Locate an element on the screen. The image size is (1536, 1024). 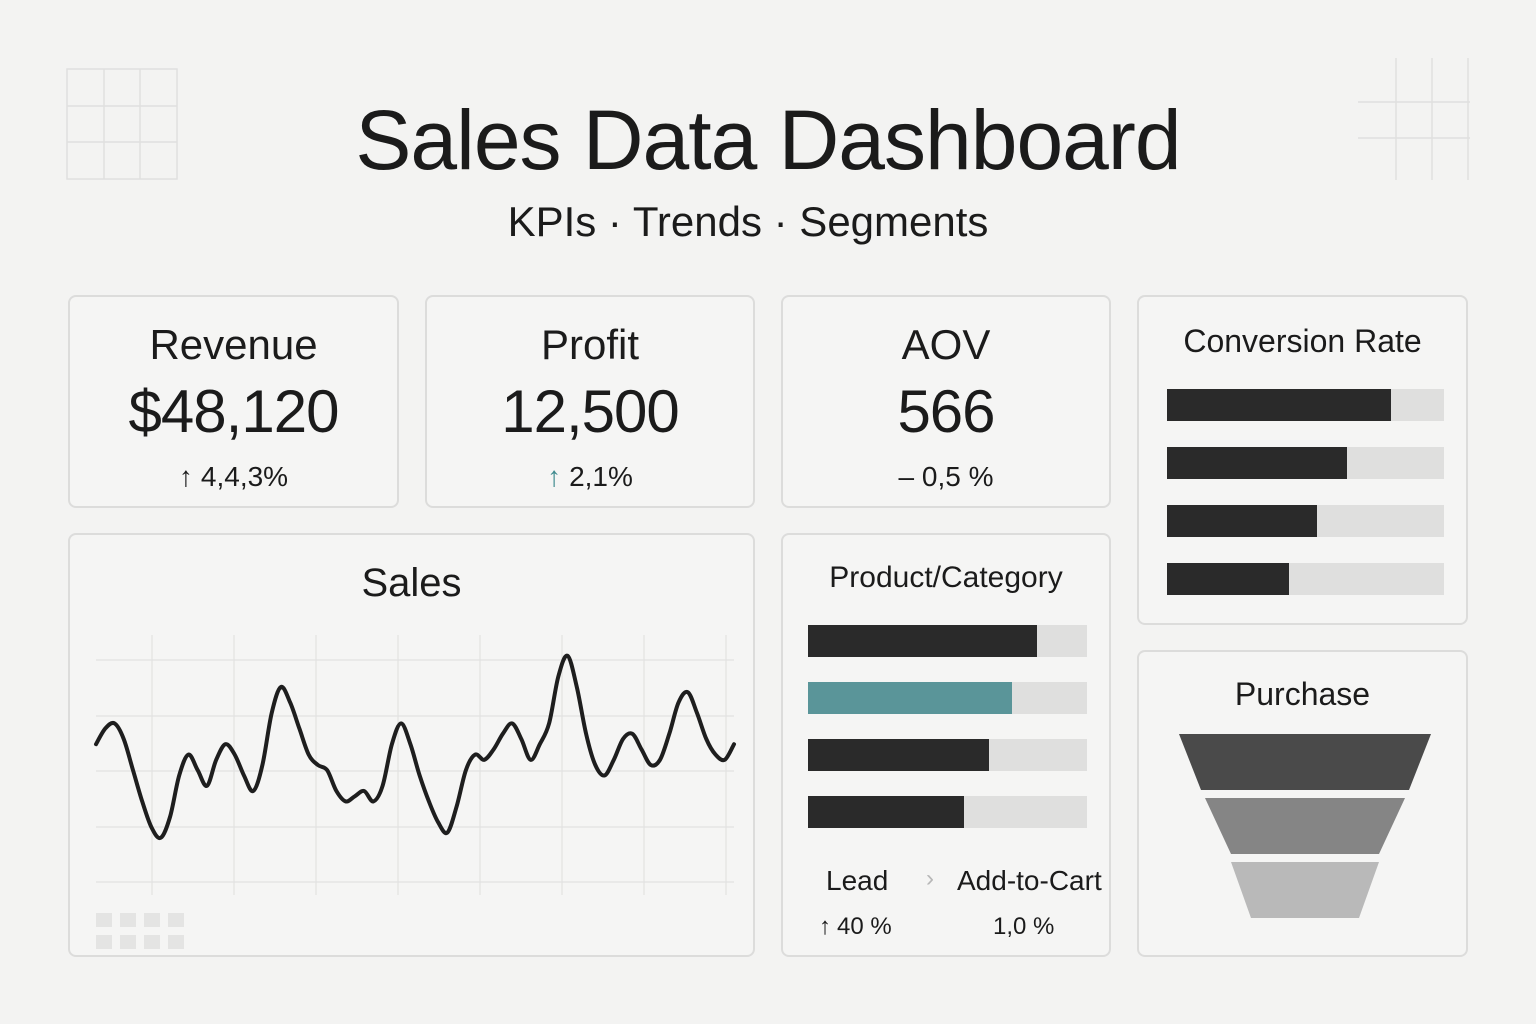
kpi-value: 12,500 is located at coordinates (590, 411).